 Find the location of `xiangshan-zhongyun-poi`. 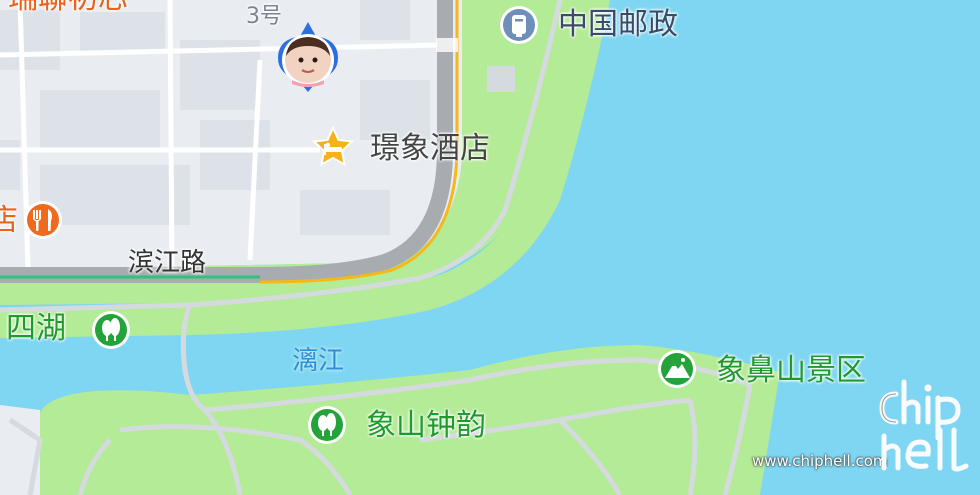

xiangshan-zhongyun-poi is located at coordinates (327, 425).